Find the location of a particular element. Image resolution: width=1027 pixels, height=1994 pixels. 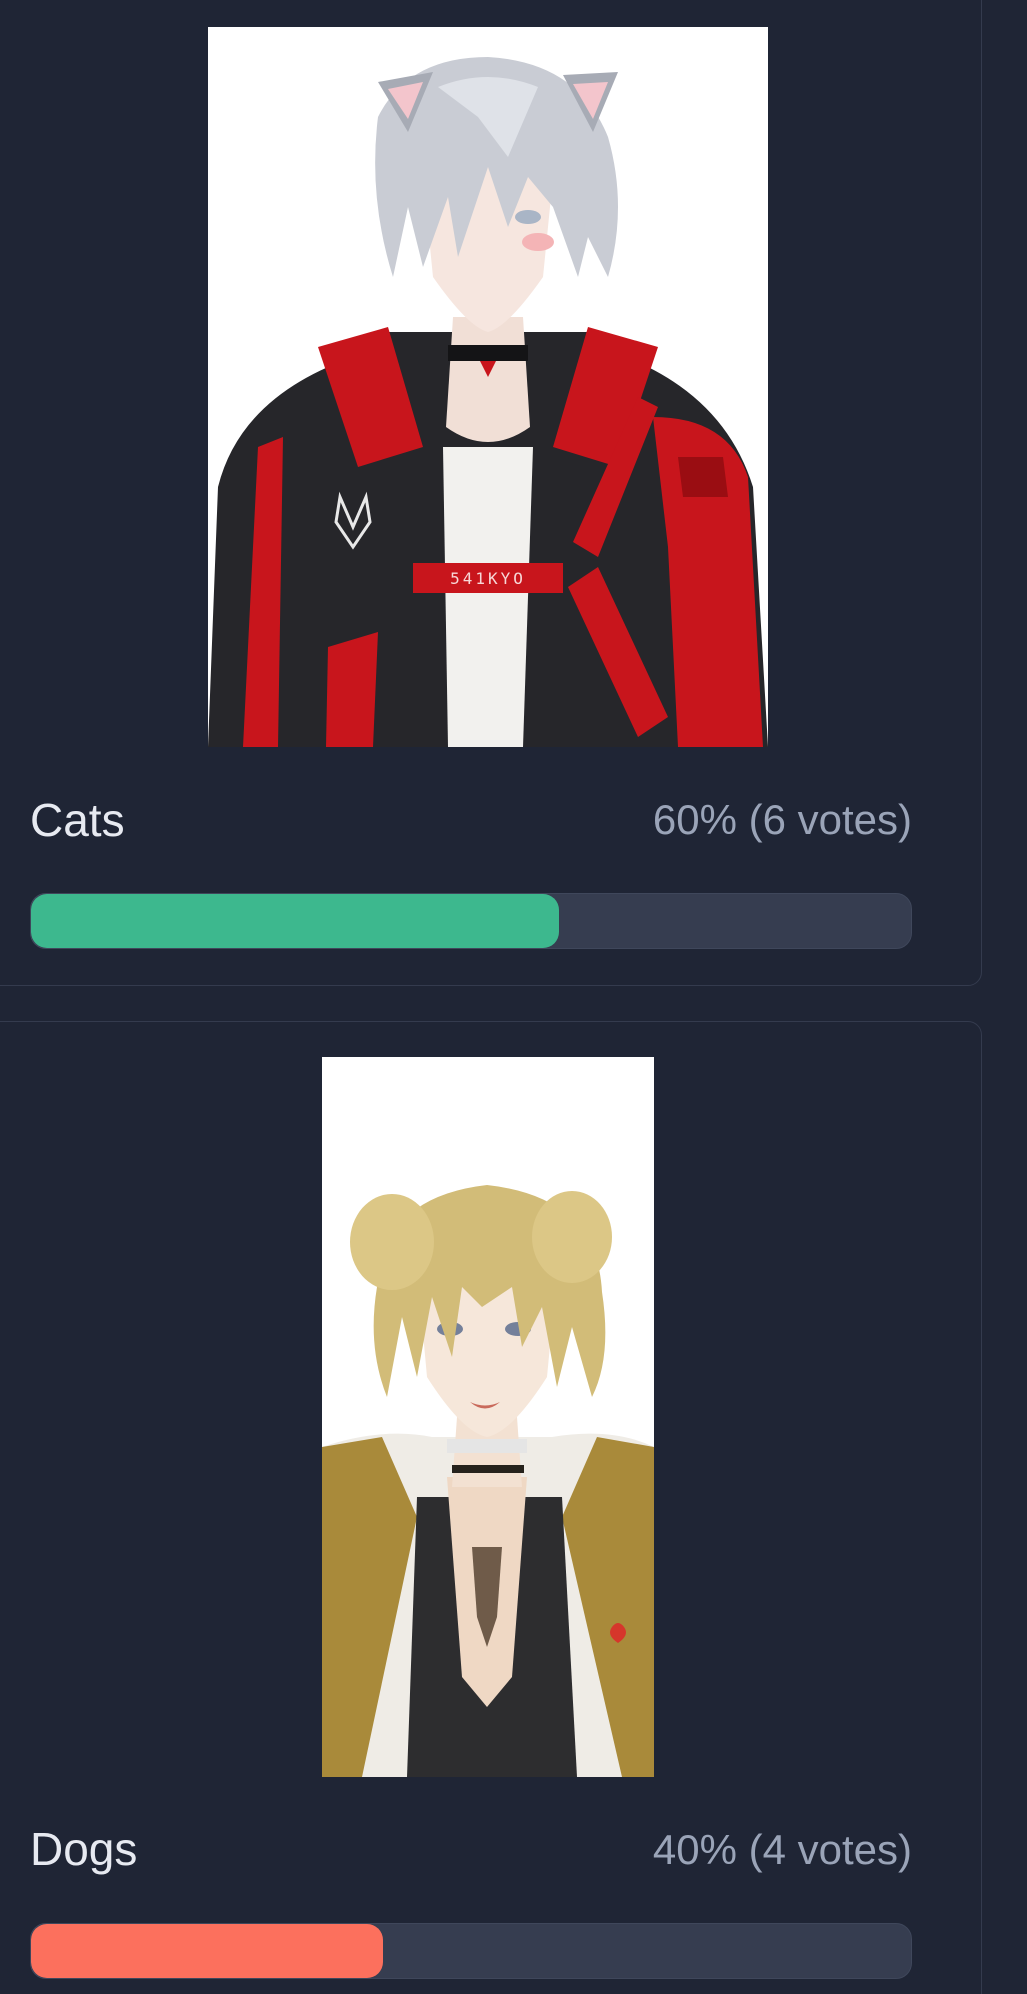

progress-fill-dogs is located at coordinates (207, 1951).